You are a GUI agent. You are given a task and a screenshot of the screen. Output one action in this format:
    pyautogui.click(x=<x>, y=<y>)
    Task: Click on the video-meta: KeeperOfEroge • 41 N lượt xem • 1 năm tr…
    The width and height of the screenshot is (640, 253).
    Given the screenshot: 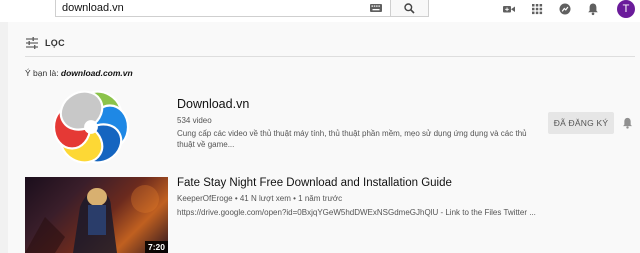 What is the action you would take?
    pyautogui.click(x=260, y=198)
    